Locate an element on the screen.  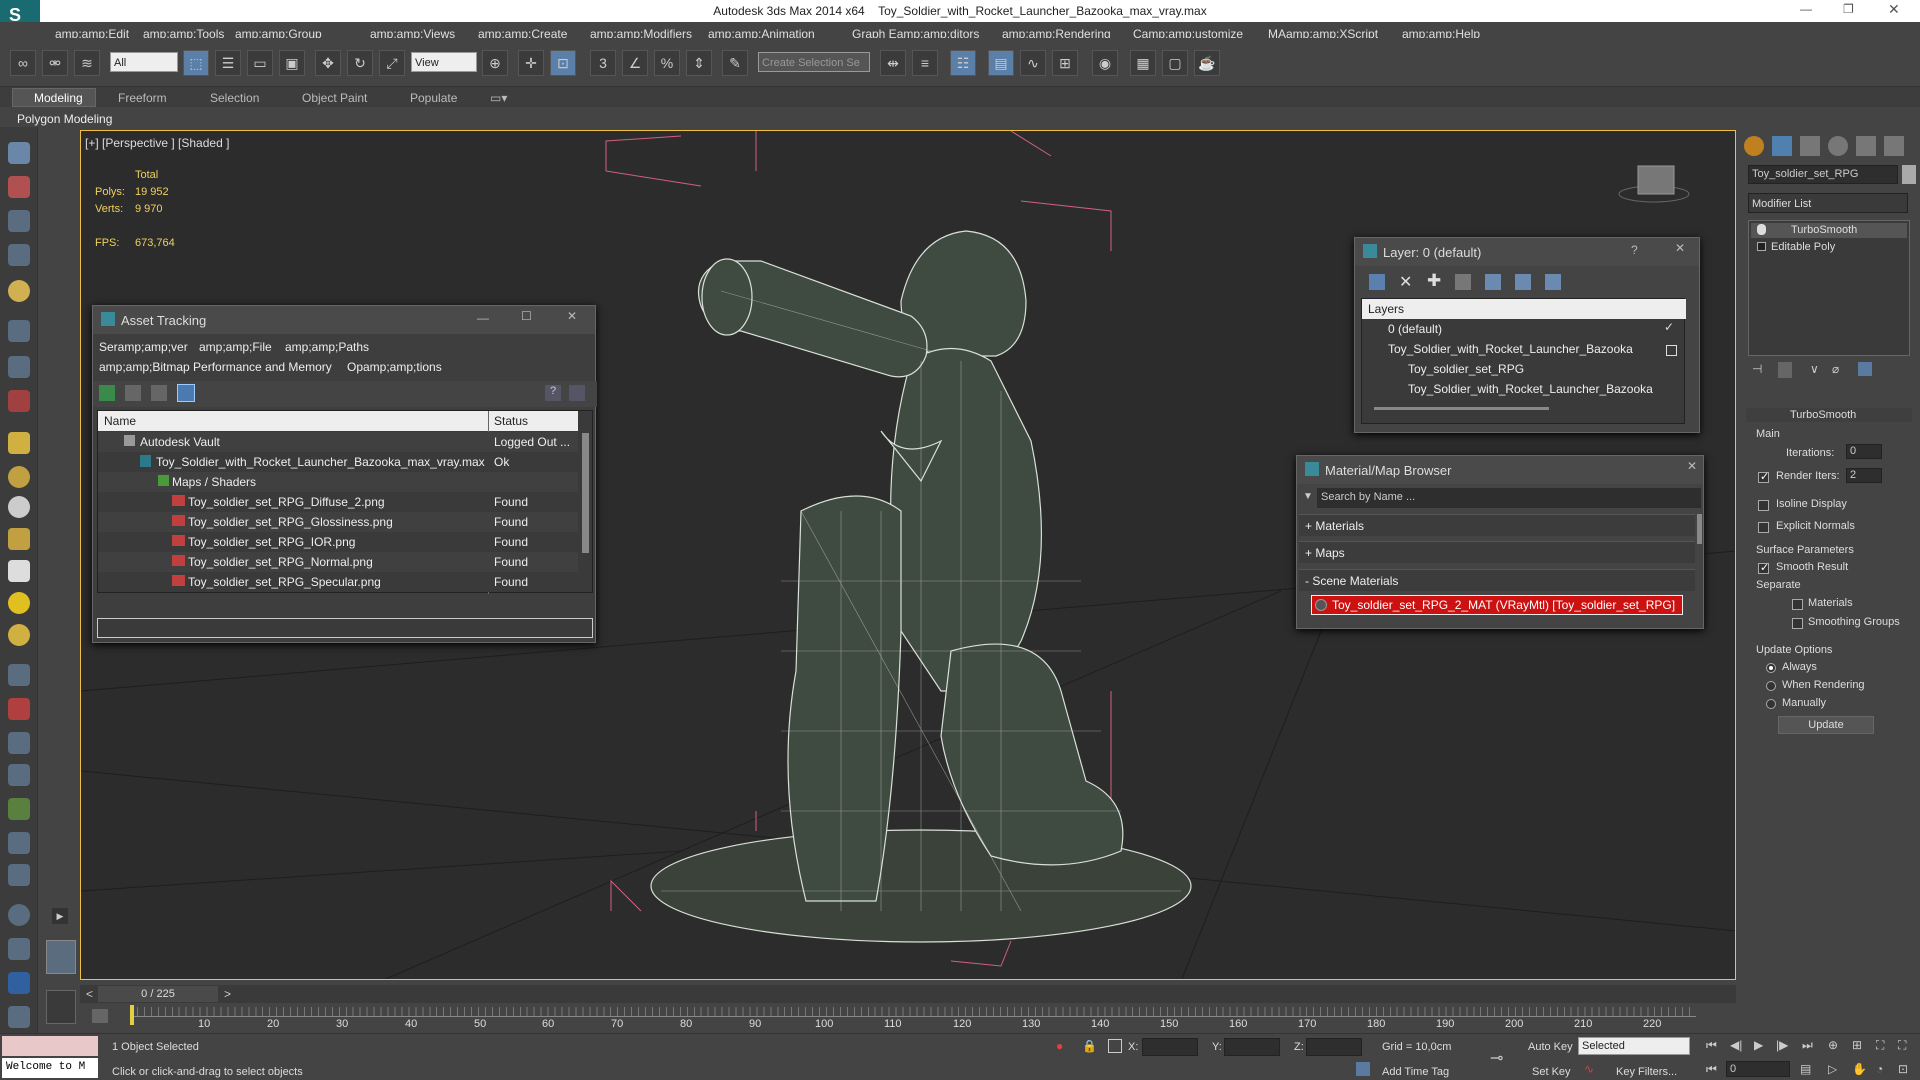
edit-named-selection-icon: ✎ is located at coordinates (735, 63).